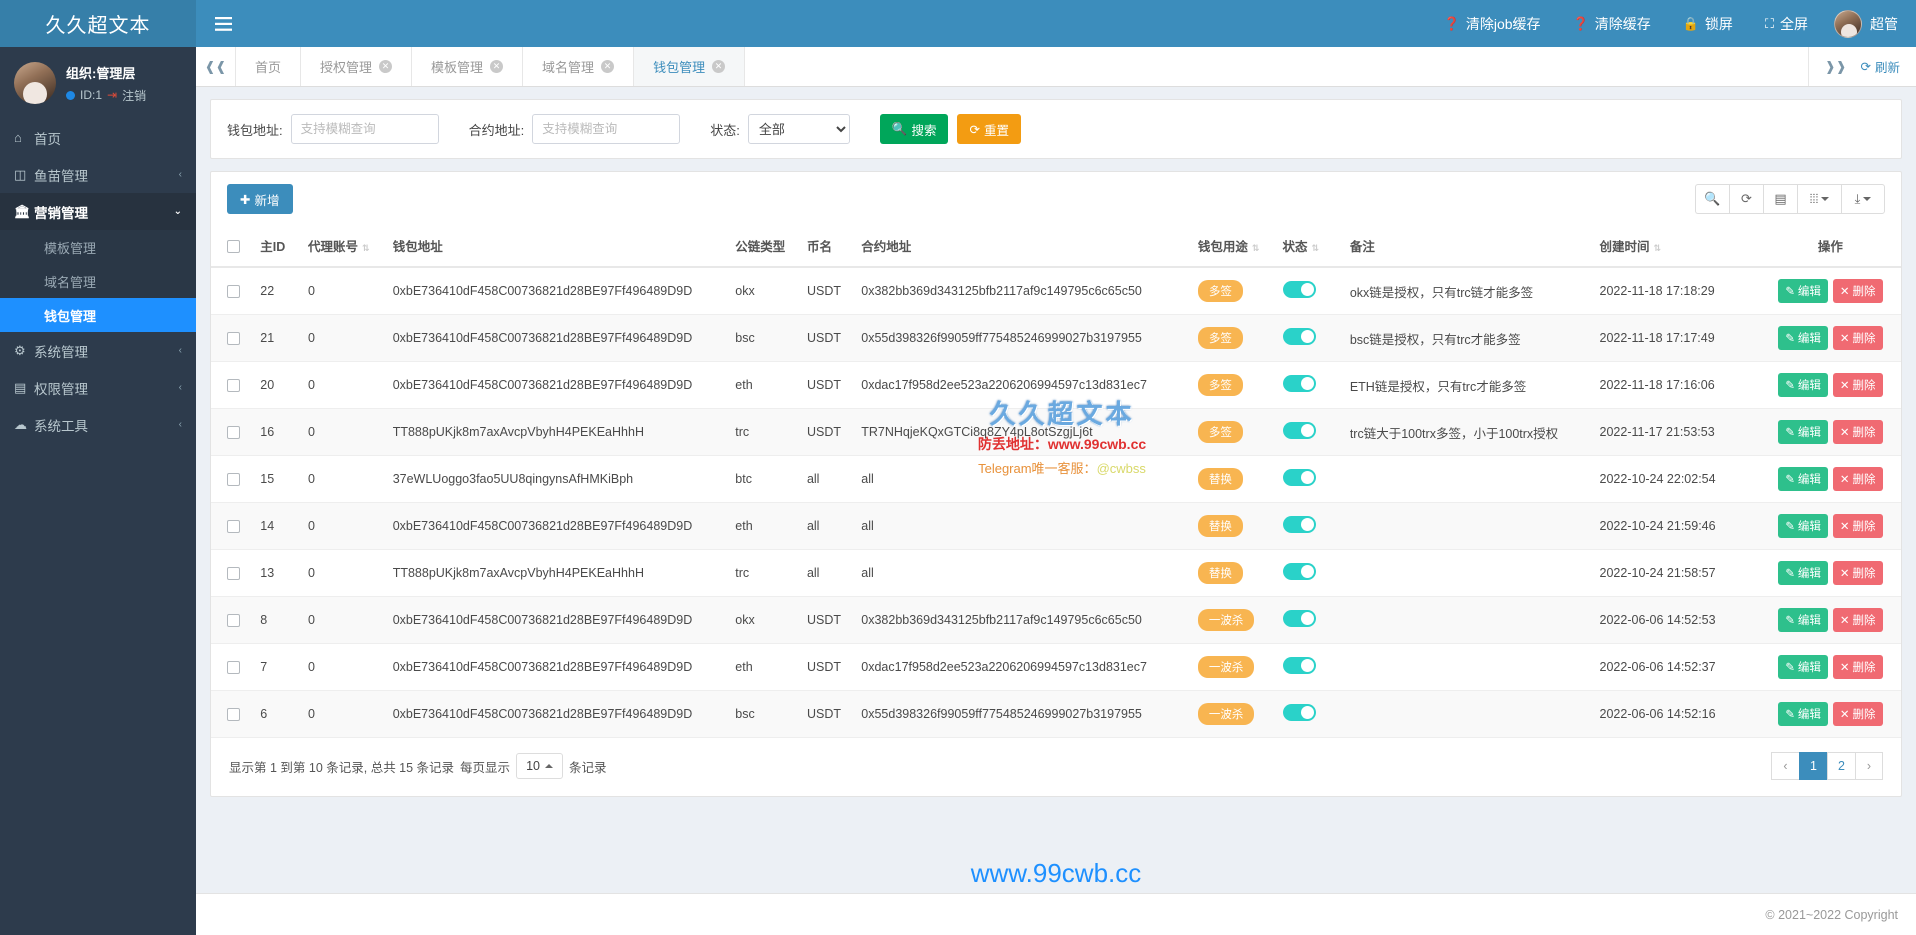 Image resolution: width=1916 pixels, height=935 pixels. Describe the element at coordinates (342, 246) in the screenshot. I see `column-header-agent: 代理账号 ⇅` at that location.